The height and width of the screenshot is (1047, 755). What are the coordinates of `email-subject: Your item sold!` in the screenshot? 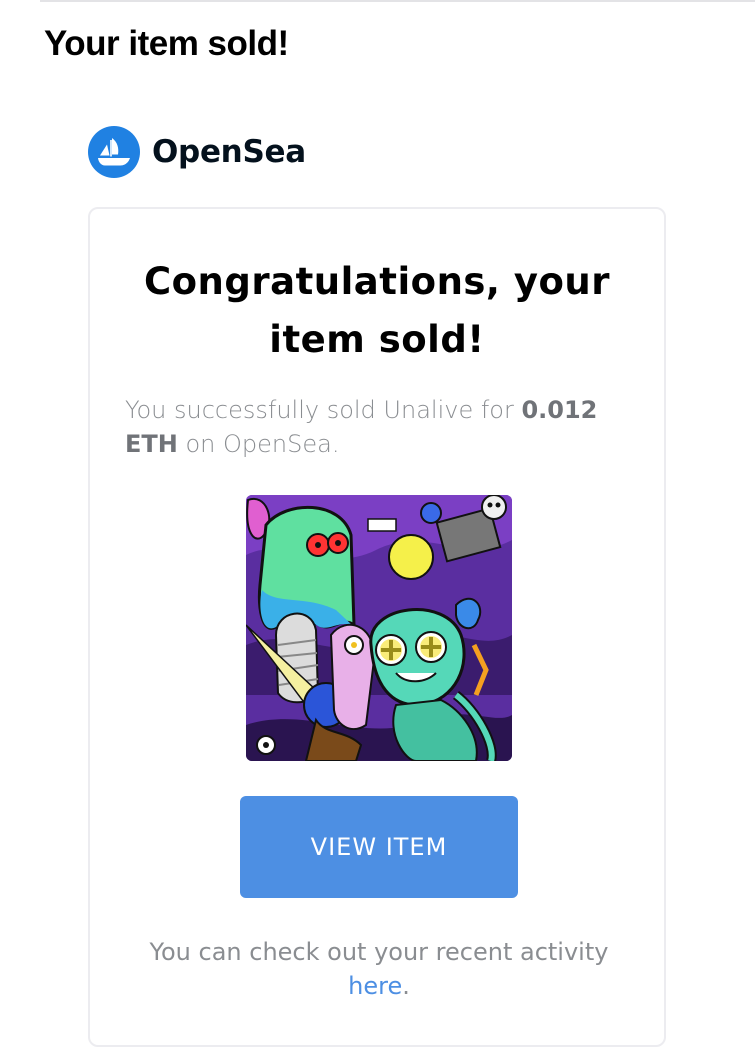 It's located at (166, 43).